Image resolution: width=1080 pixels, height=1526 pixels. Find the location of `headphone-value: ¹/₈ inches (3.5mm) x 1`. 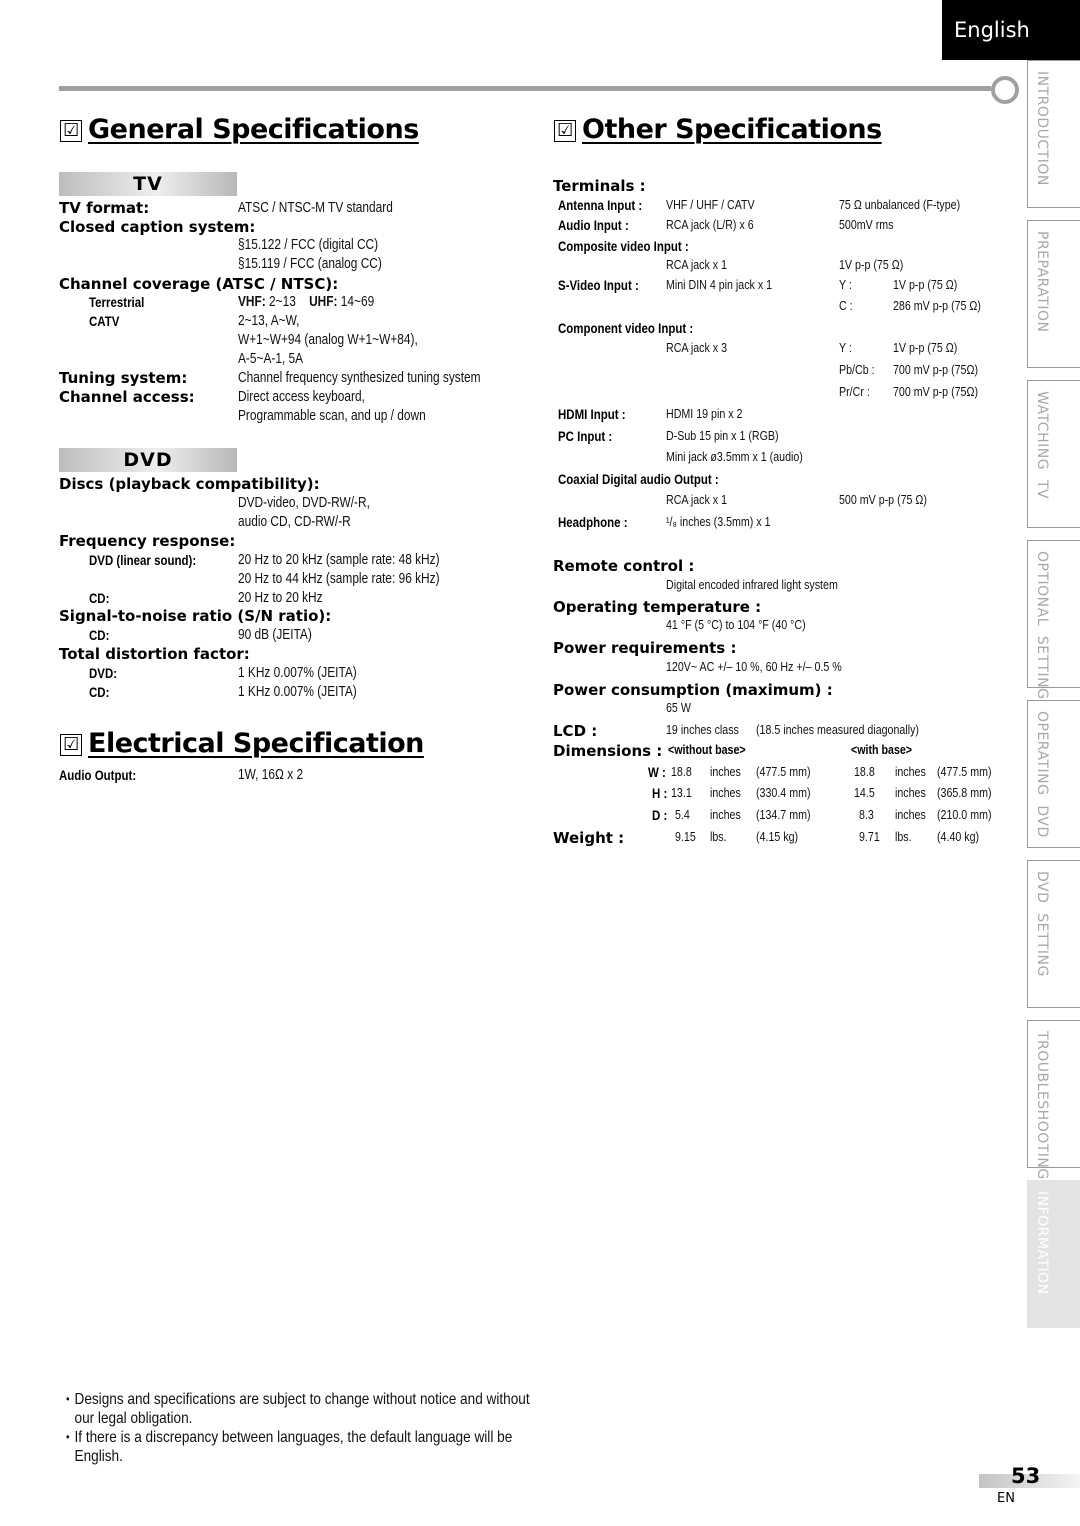

headphone-value: ¹/₈ inches (3.5mm) x 1 is located at coordinates (718, 521).